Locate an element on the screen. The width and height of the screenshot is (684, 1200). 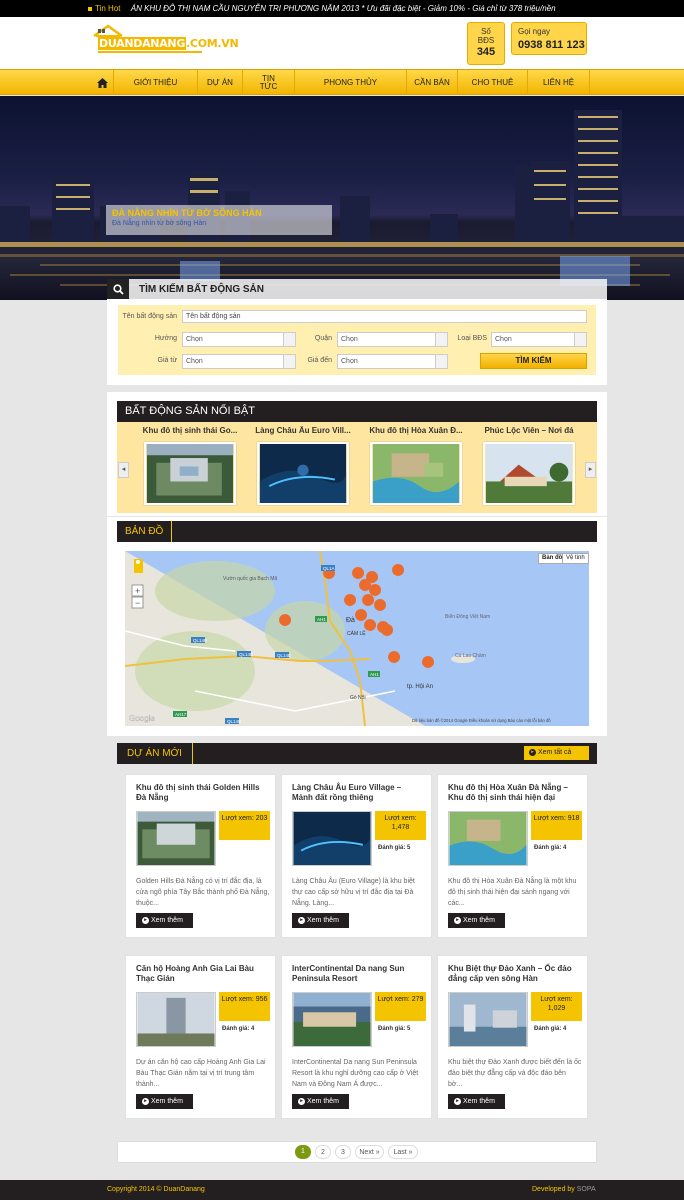
rating: Đánh giá: 4 is located at coordinates (550, 848).